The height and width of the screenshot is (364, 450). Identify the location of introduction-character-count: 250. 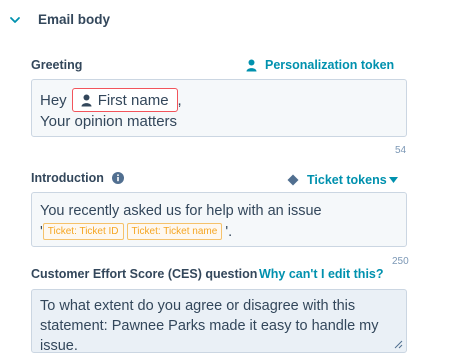
(400, 261).